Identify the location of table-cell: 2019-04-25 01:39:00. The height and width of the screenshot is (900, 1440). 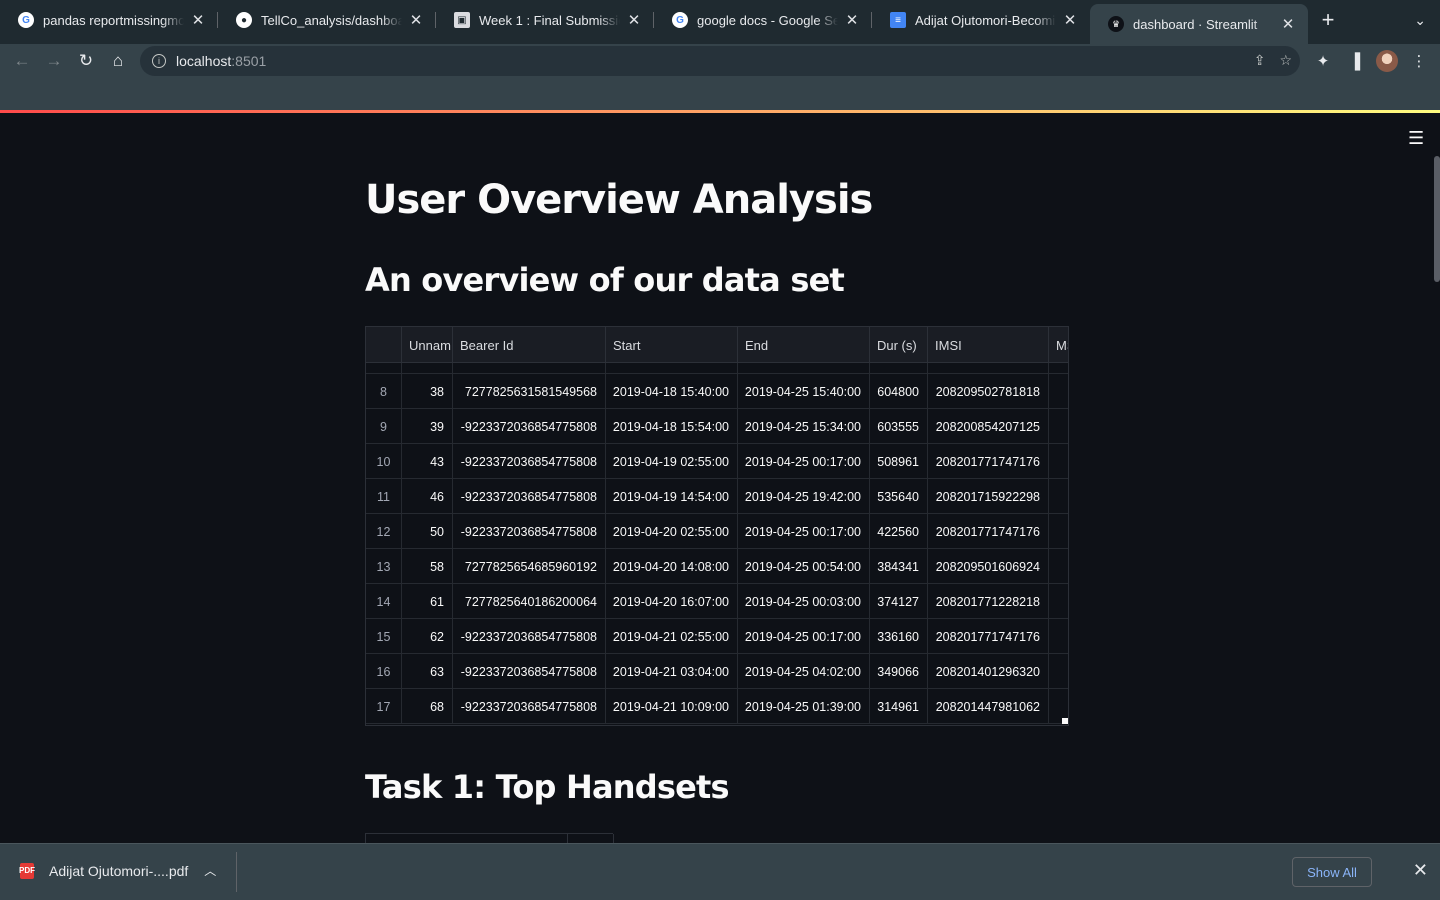
(804, 706).